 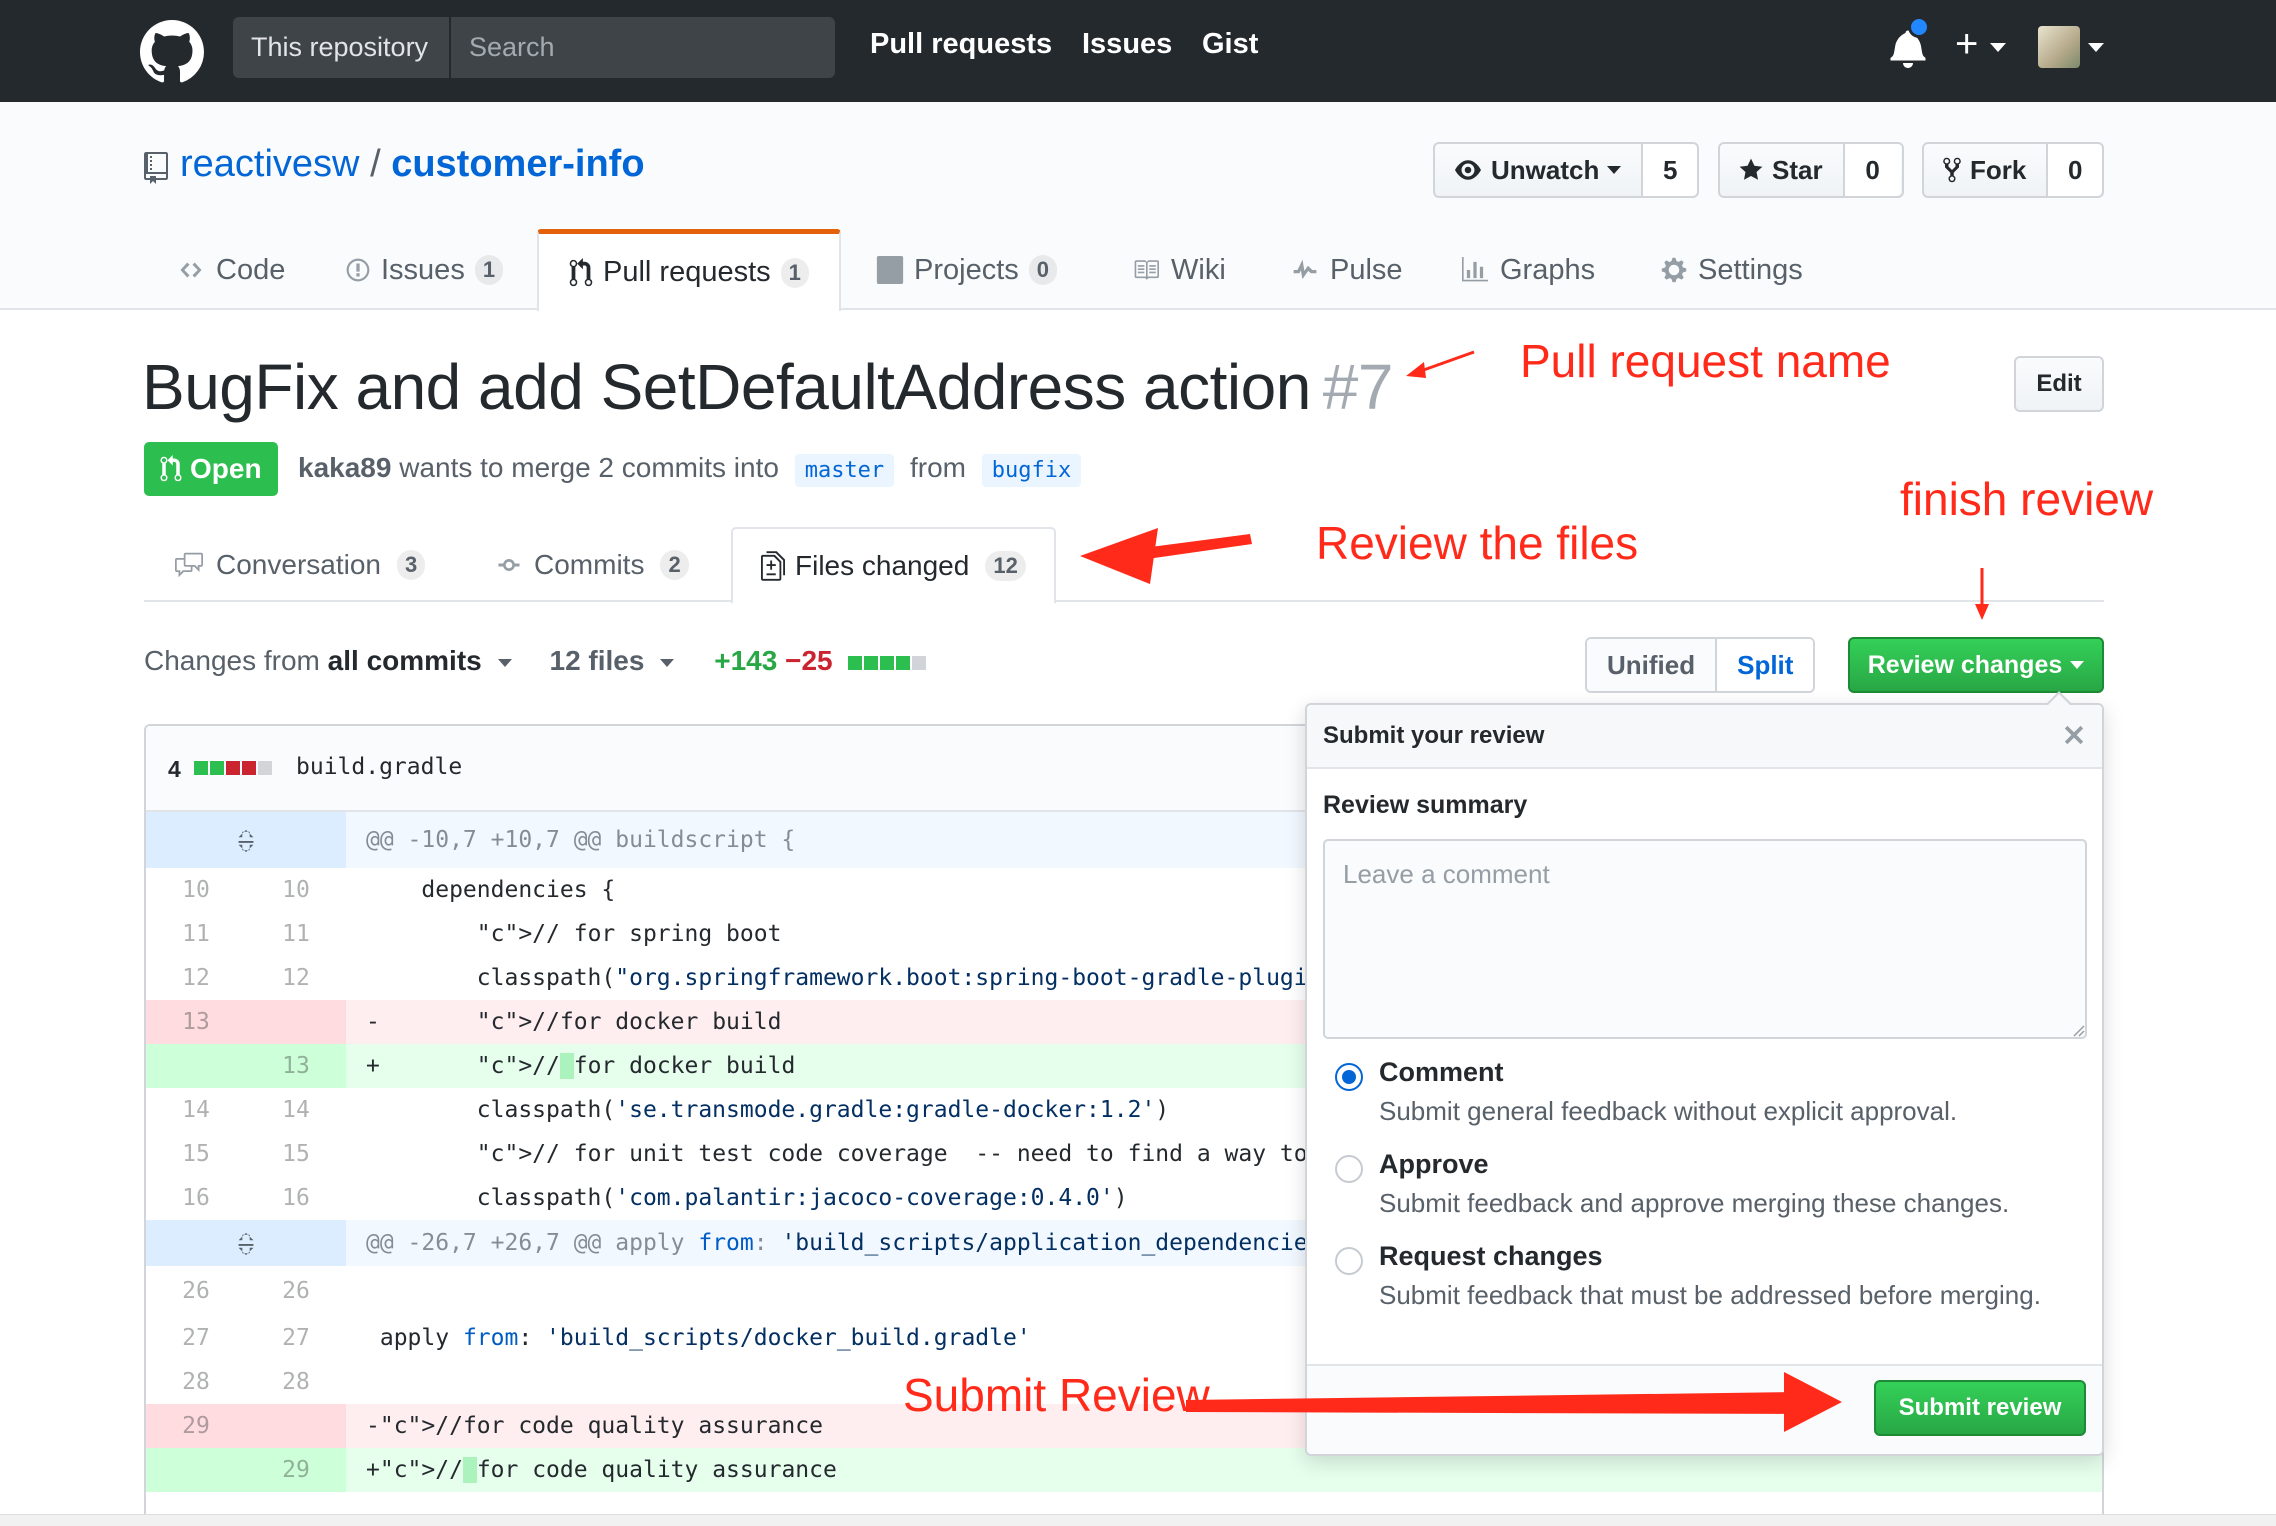 What do you see at coordinates (328, 661) in the screenshot?
I see `changes-from-dropdown: Changes from all commits` at bounding box center [328, 661].